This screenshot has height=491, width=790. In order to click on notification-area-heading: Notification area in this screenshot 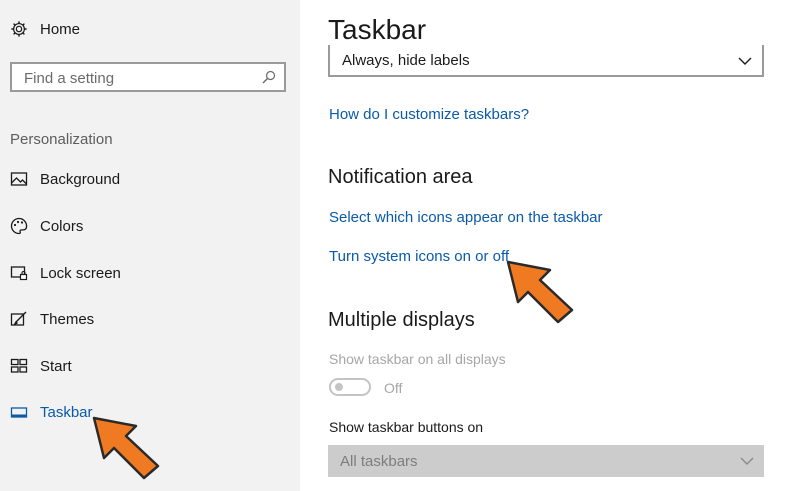, I will do `click(400, 177)`.